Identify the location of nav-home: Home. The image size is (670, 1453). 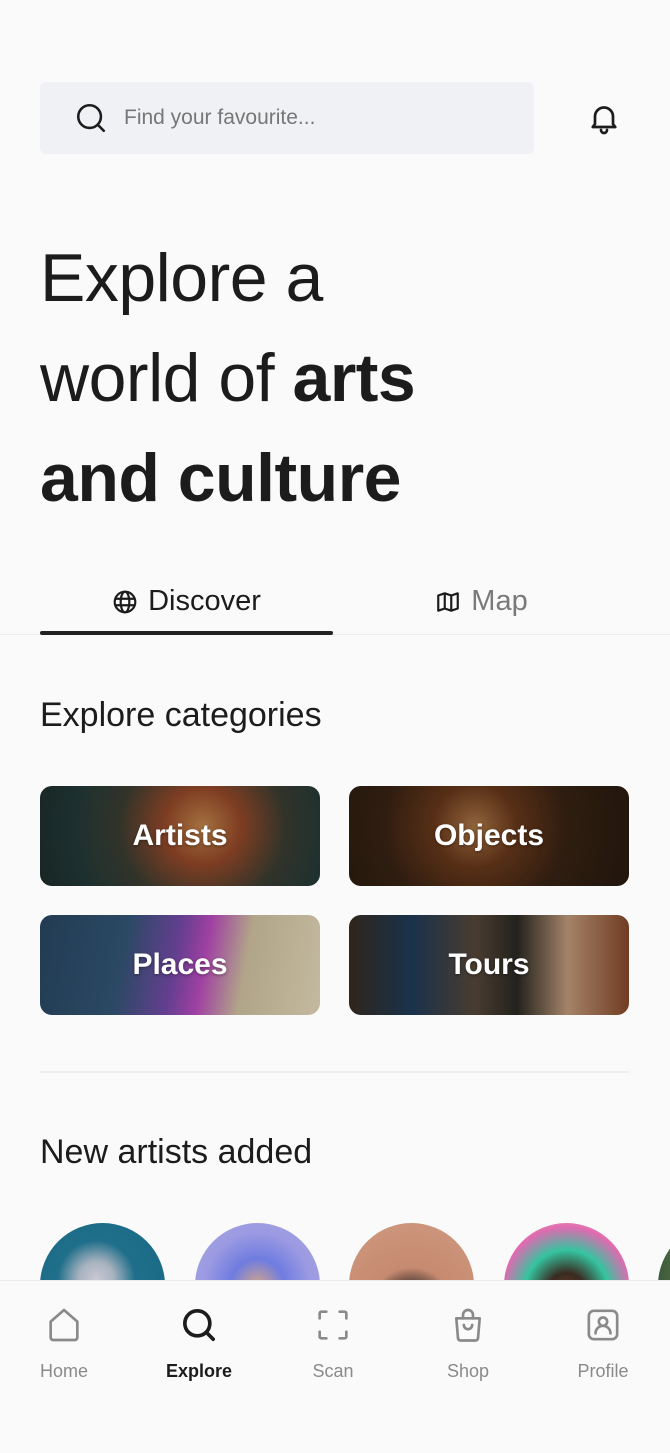
(64, 1343).